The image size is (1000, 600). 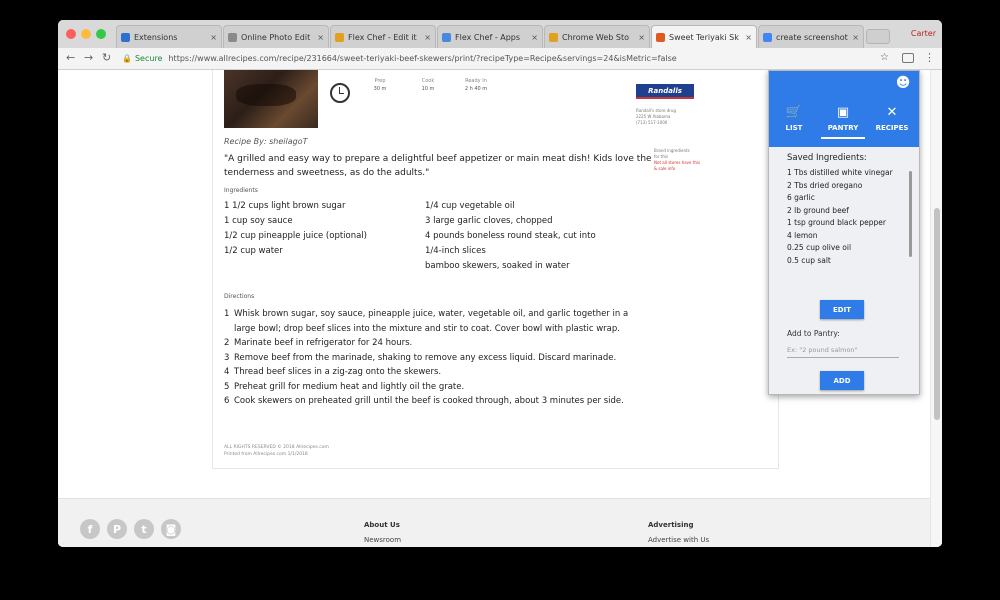 I want to click on ingredient-item: 1/2 cup water, so click(x=253, y=251).